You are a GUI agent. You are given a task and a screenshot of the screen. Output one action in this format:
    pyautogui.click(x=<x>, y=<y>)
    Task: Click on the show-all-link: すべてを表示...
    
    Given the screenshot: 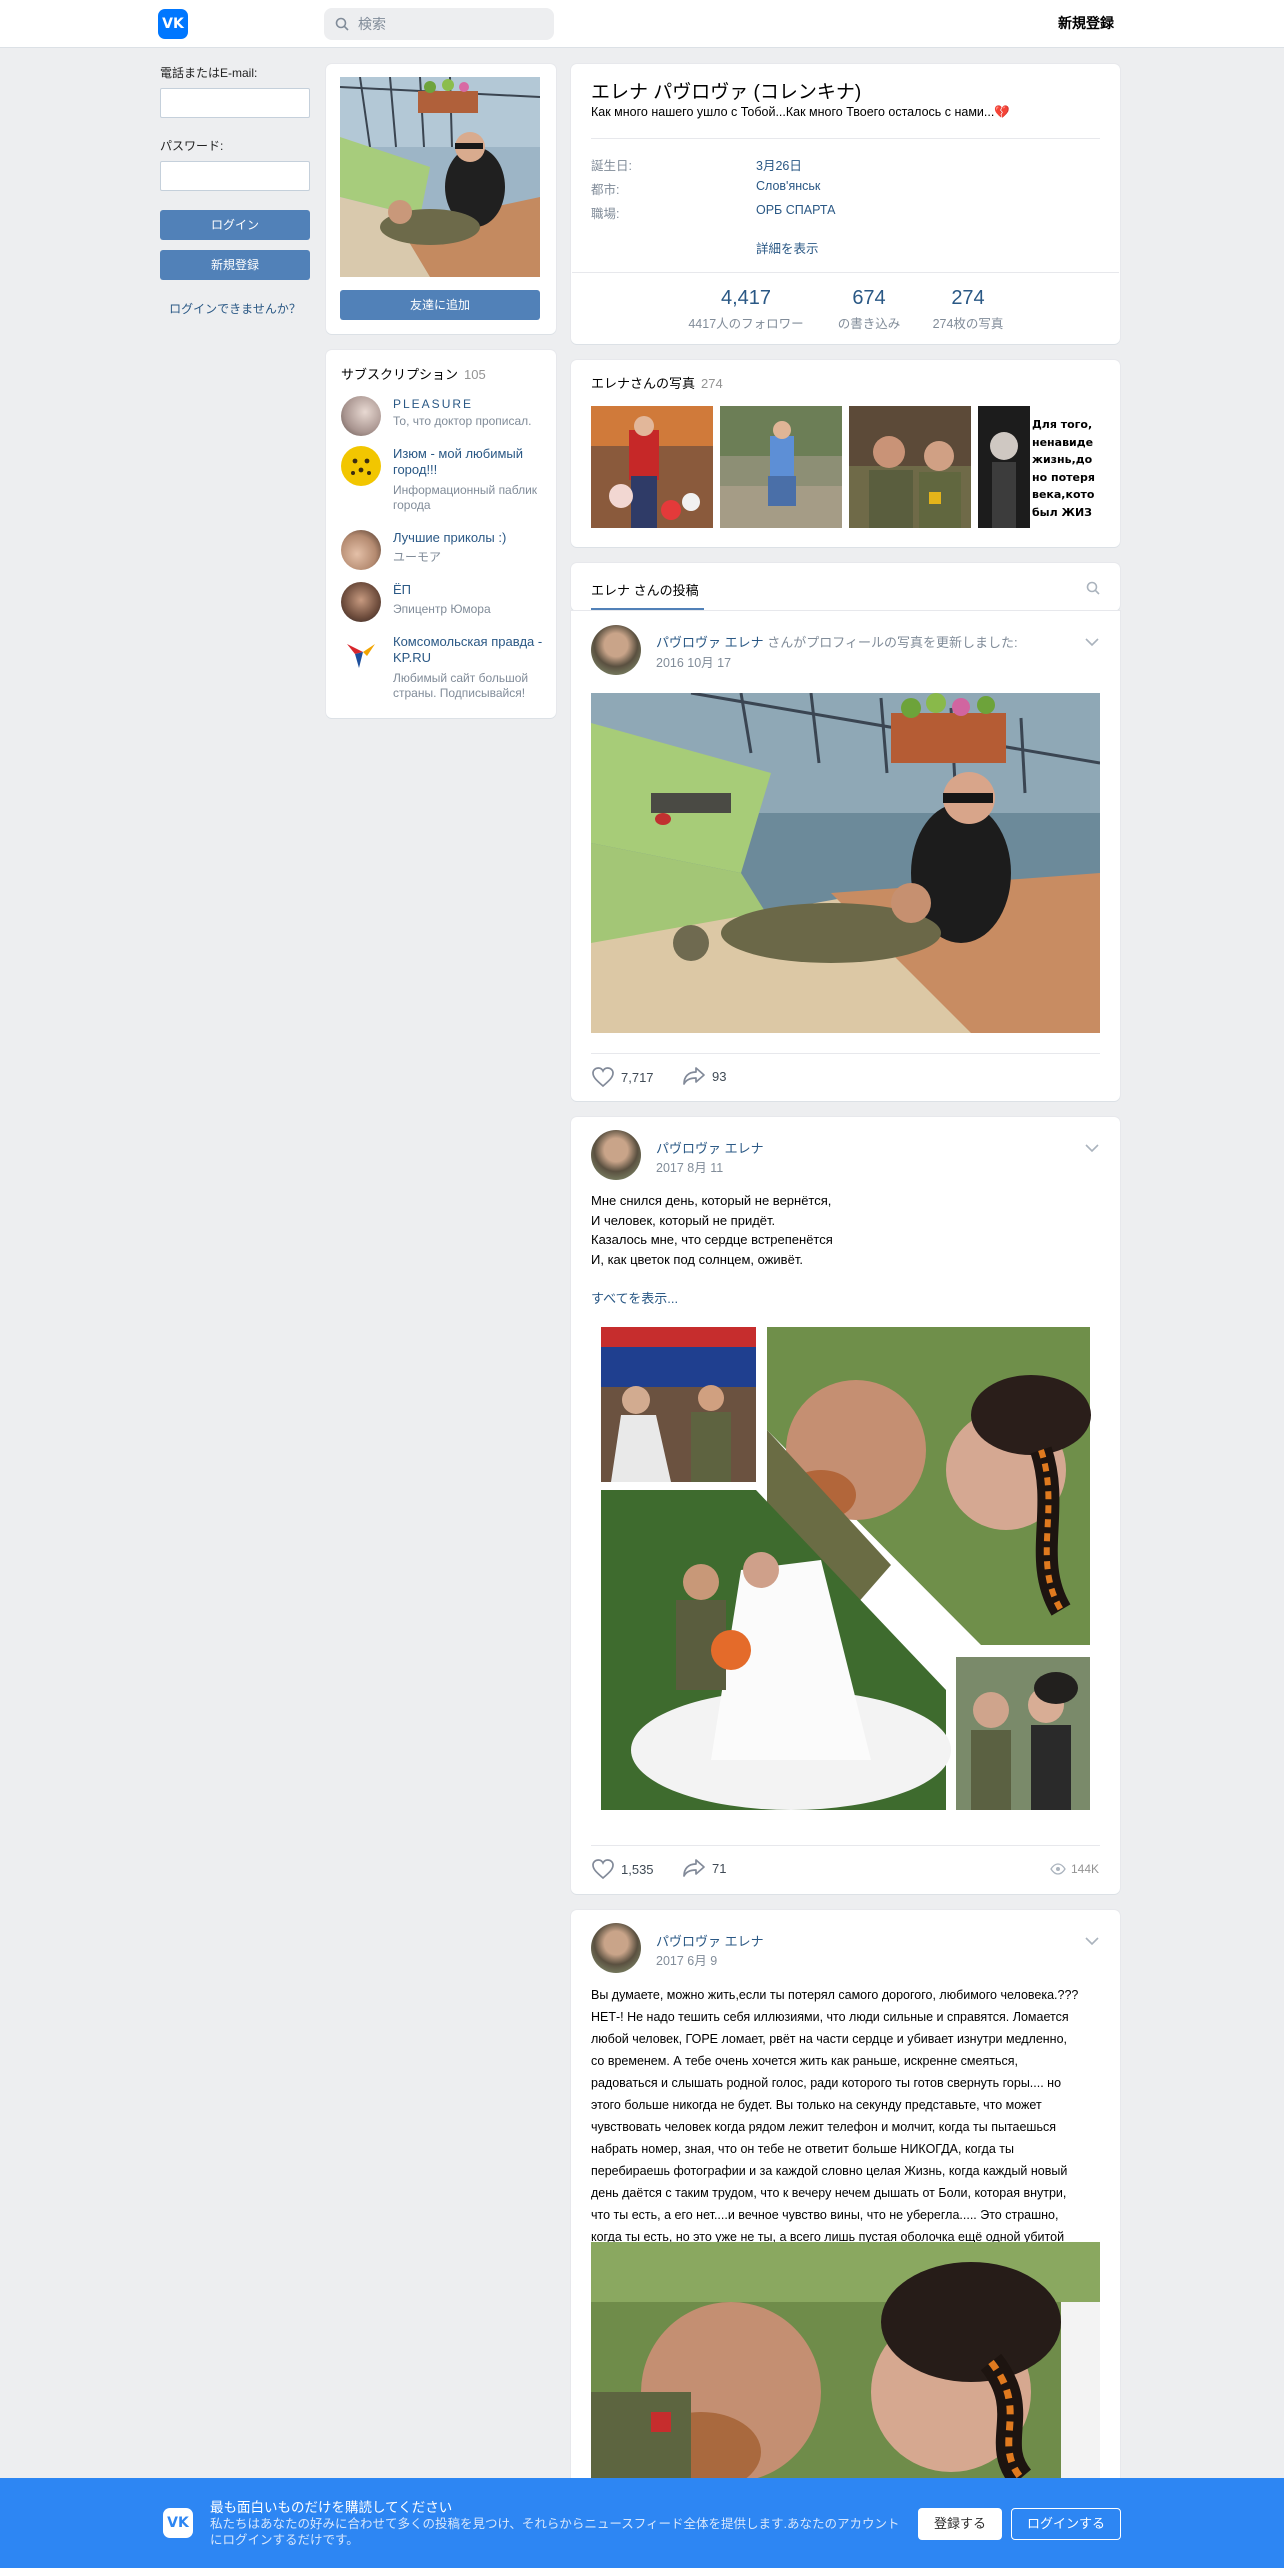 What is the action you would take?
    pyautogui.click(x=634, y=1297)
    